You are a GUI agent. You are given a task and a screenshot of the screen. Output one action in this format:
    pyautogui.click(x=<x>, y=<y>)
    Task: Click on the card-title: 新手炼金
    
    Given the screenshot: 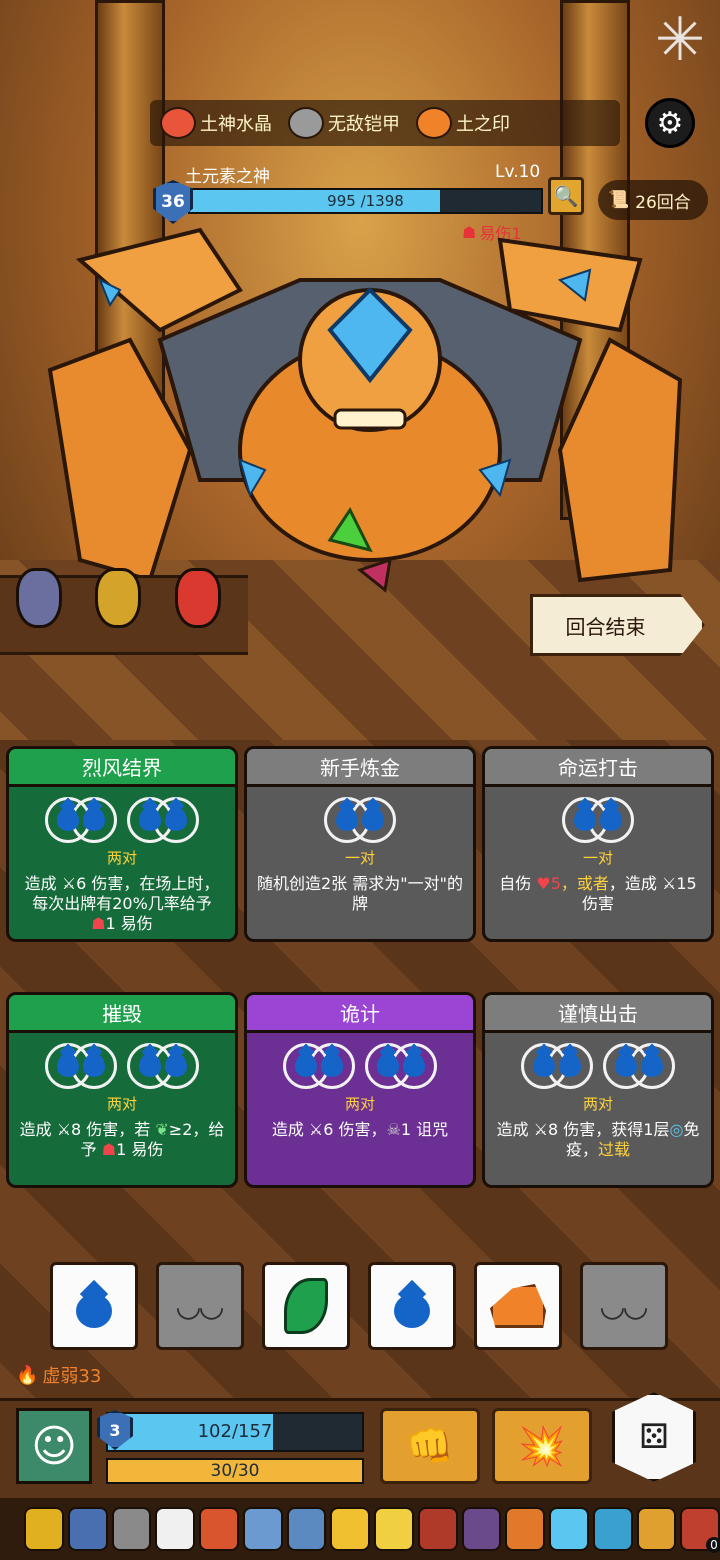 What is the action you would take?
    pyautogui.click(x=360, y=768)
    